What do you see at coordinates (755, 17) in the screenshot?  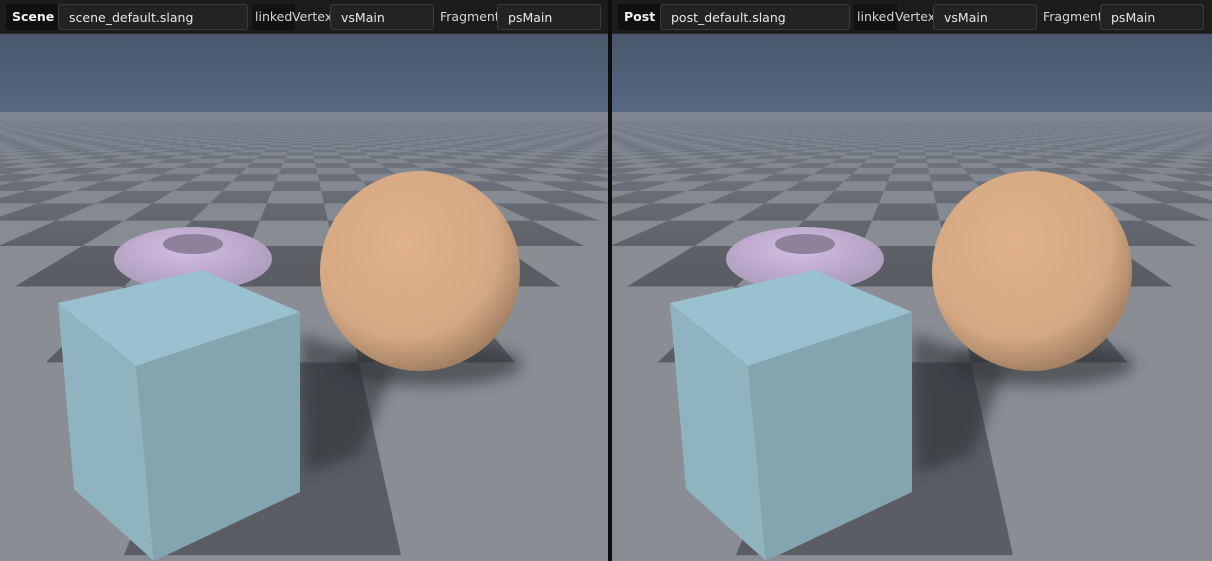 I see `post-shader-file-field: post_default.slang` at bounding box center [755, 17].